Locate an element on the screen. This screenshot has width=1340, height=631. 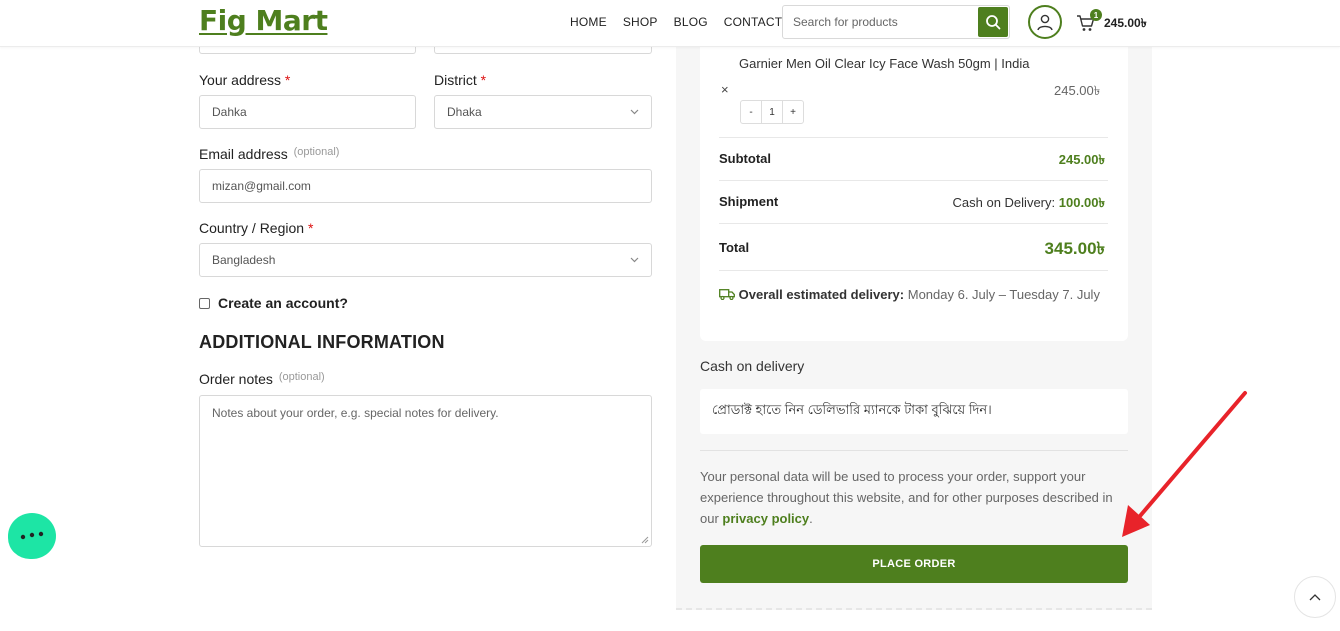
place-order-button: PLACE ORDER is located at coordinates (914, 564).